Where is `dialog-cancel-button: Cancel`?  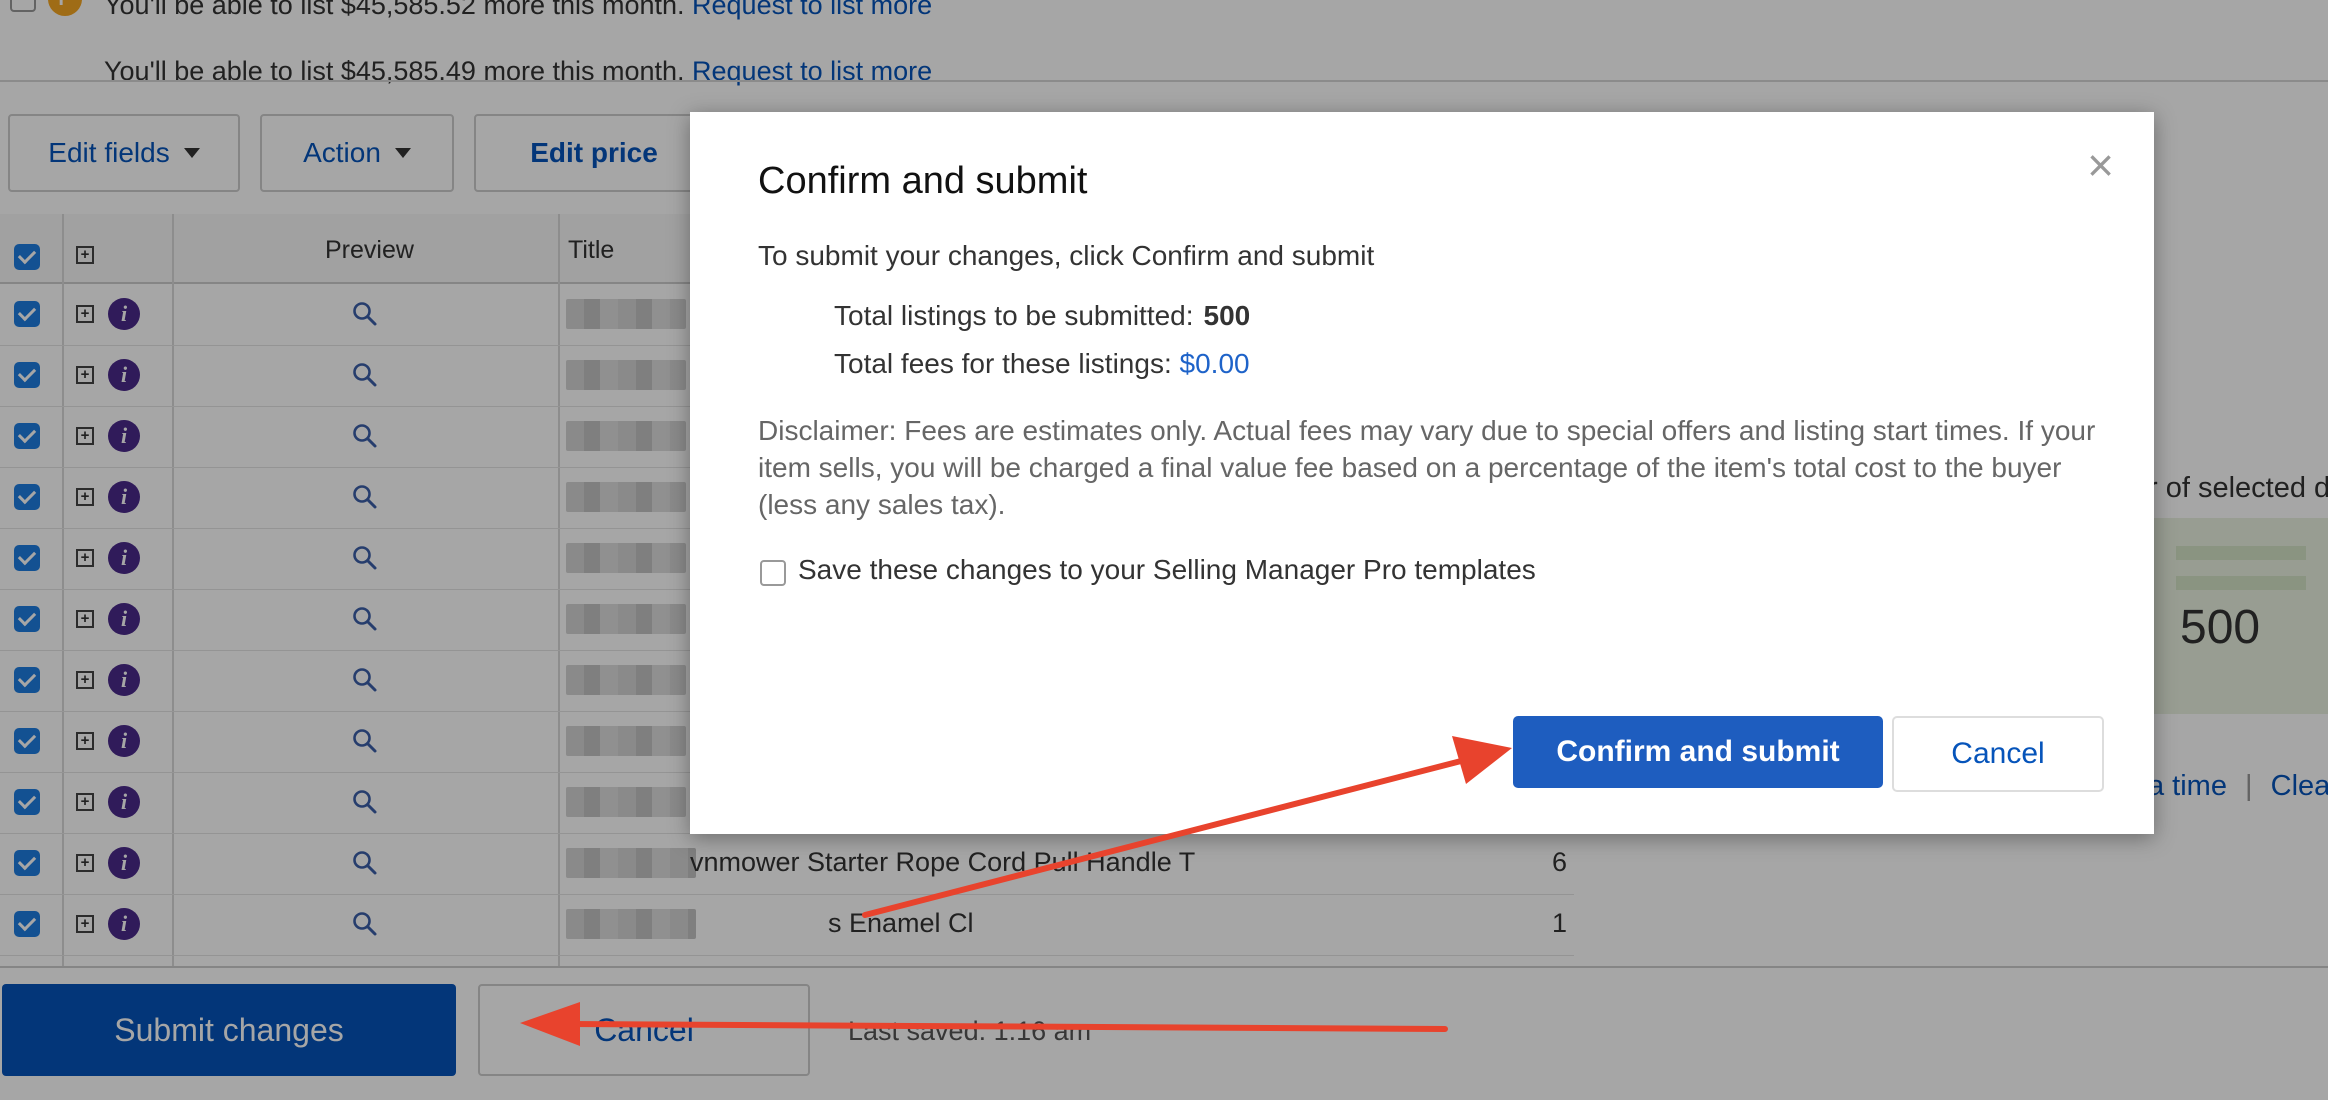
dialog-cancel-button: Cancel is located at coordinates (1998, 754).